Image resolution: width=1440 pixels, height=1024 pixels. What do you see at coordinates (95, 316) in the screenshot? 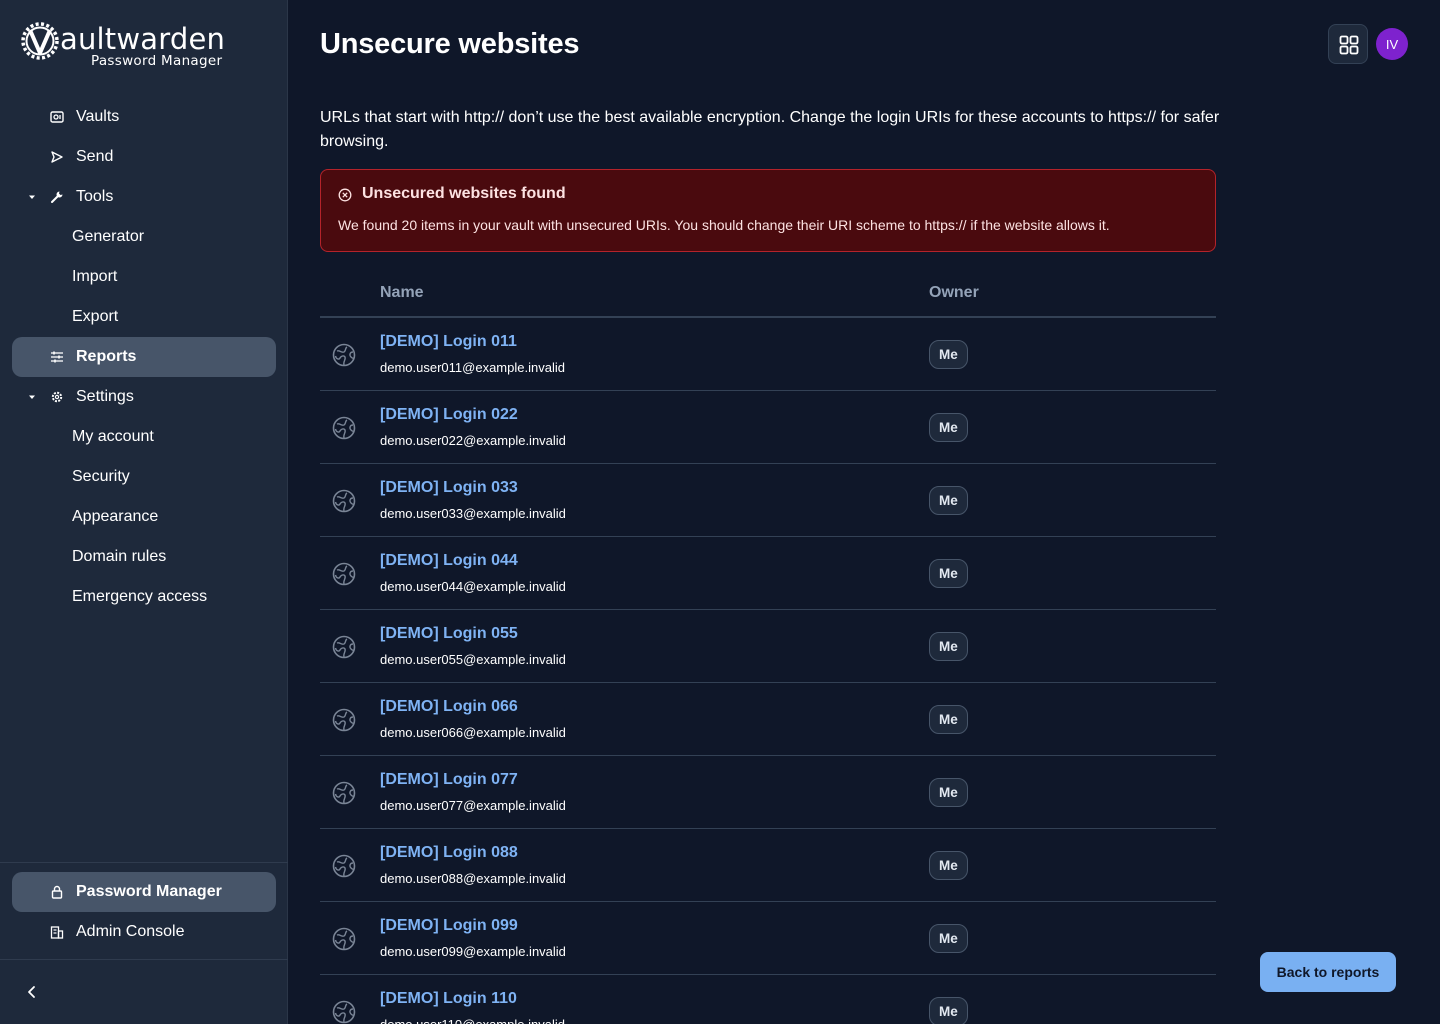
I see `sidebar-item-label: Export` at bounding box center [95, 316].